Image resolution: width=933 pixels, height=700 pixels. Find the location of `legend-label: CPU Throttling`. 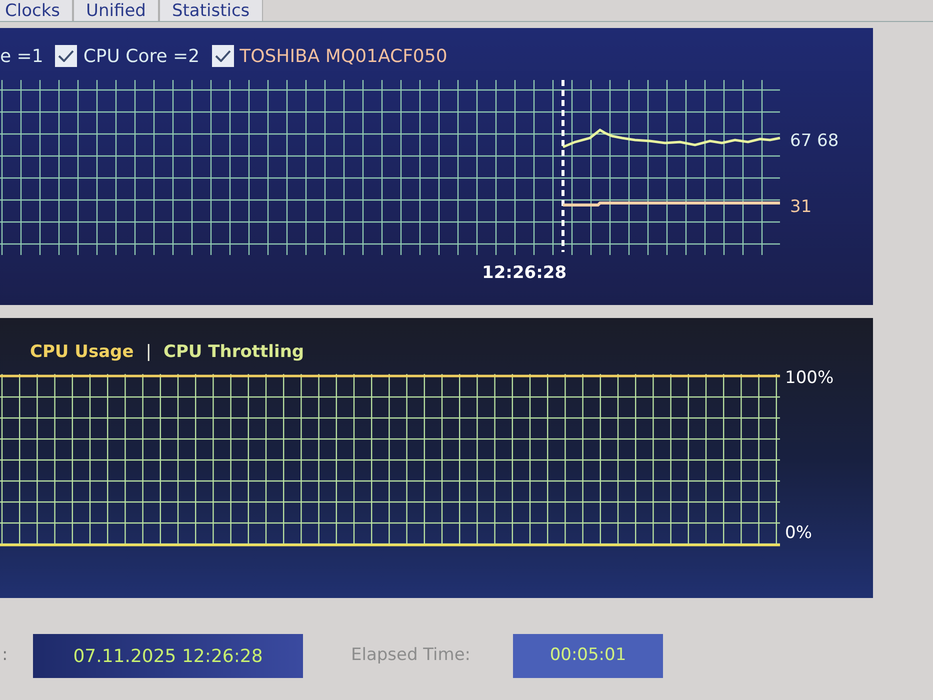

legend-label: CPU Throttling is located at coordinates (234, 352).